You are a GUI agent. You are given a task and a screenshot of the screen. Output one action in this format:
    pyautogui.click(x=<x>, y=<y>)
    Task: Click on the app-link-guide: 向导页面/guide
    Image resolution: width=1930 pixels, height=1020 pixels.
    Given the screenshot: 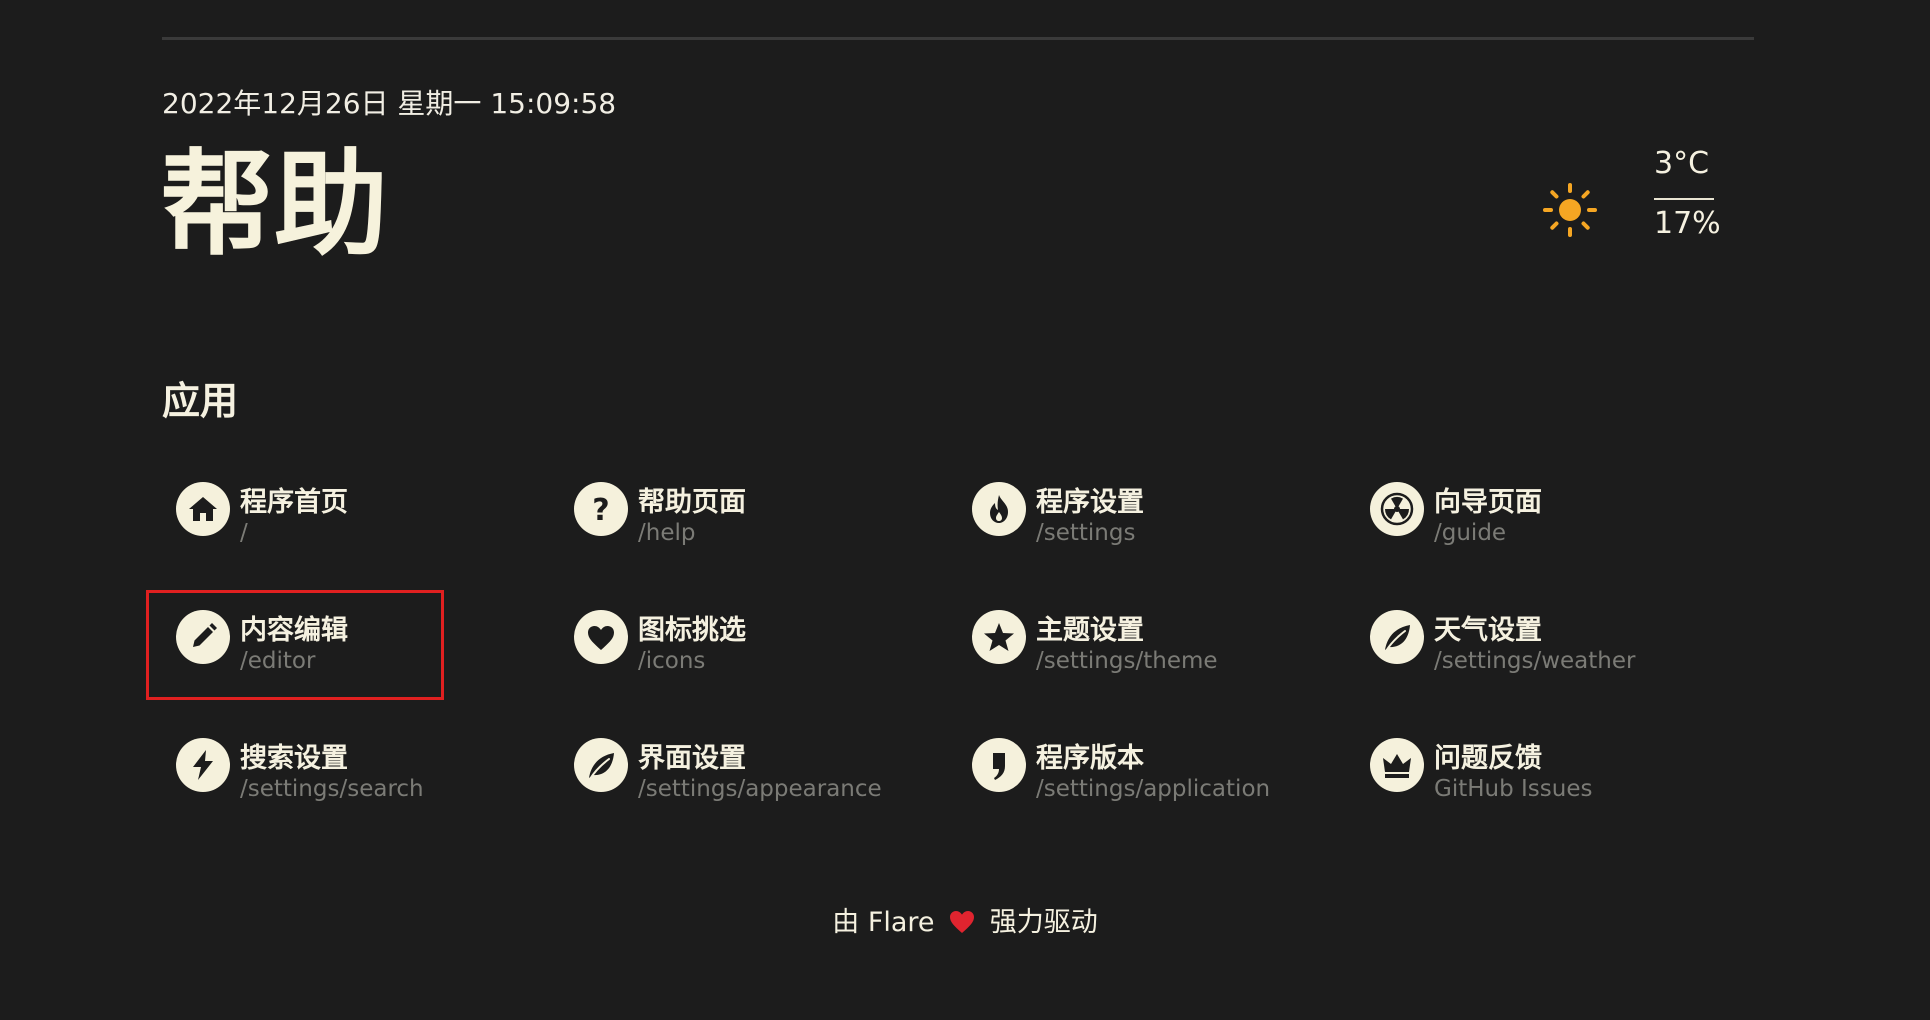 What is the action you would take?
    pyautogui.click(x=1560, y=521)
    